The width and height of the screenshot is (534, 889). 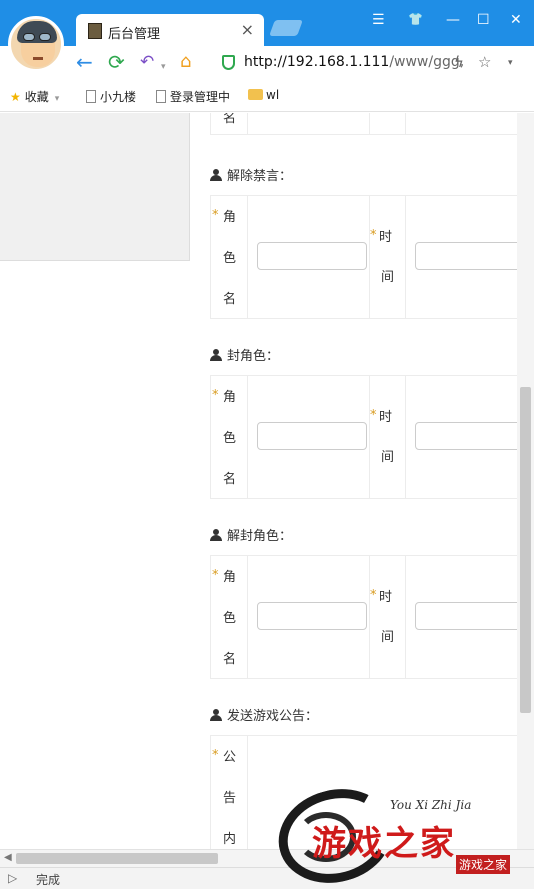 What do you see at coordinates (365, 124) in the screenshot?
I see `partial-form-card: 名` at bounding box center [365, 124].